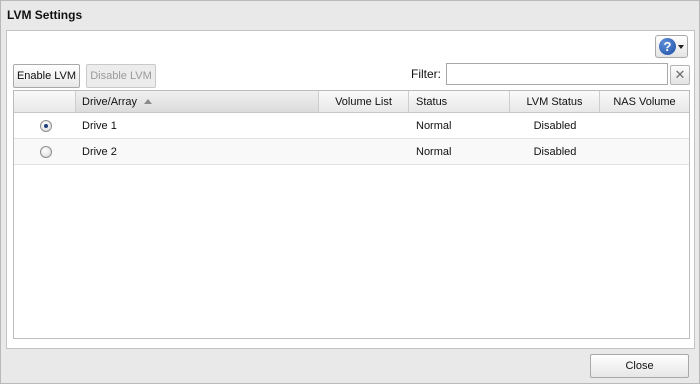  Describe the element at coordinates (639, 366) in the screenshot. I see `close-button: Close` at that location.